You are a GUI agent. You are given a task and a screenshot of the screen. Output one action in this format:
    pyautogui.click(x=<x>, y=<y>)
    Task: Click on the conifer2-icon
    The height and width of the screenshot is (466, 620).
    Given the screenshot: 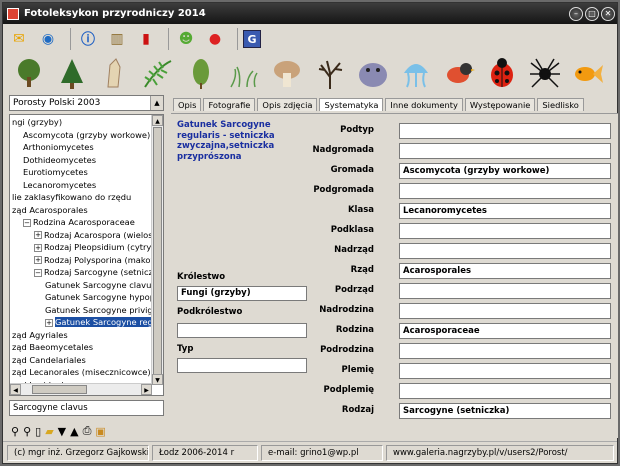 What is the action you would take?
    pyautogui.click(x=201, y=74)
    